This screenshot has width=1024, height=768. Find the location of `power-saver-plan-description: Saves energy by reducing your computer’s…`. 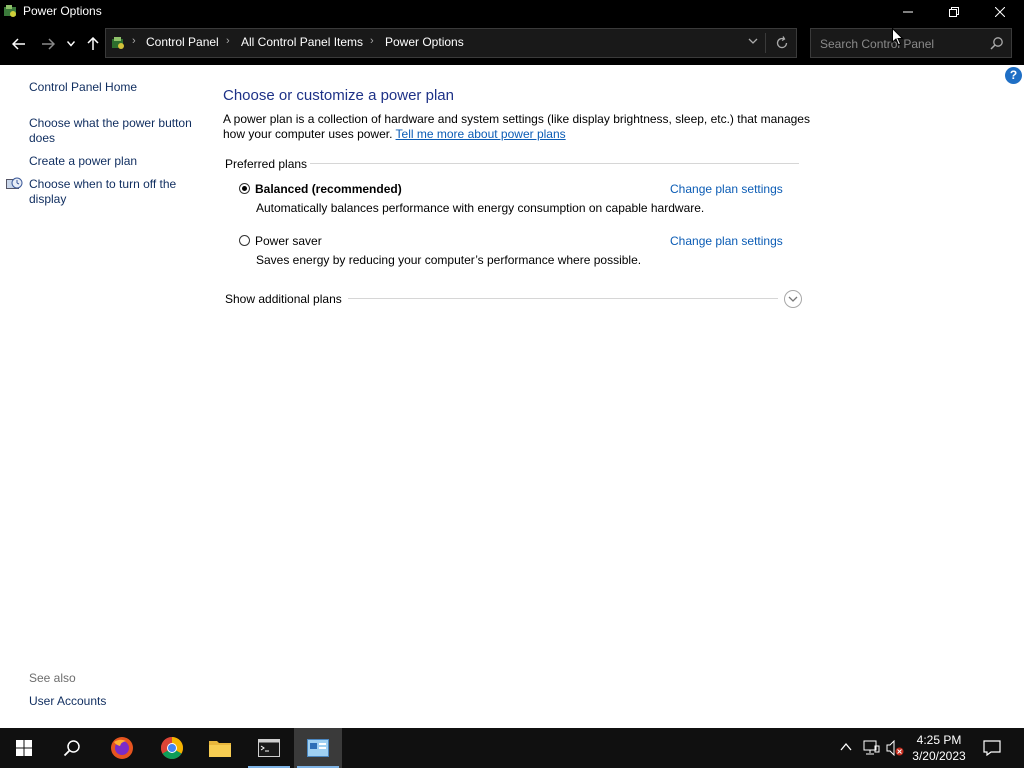

power-saver-plan-description: Saves energy by reducing your computer’s… is located at coordinates (449, 260).